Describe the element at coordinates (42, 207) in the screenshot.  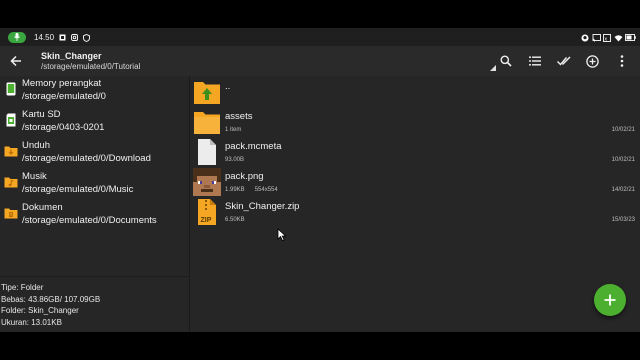
I see `storage-name: Dokumen` at that location.